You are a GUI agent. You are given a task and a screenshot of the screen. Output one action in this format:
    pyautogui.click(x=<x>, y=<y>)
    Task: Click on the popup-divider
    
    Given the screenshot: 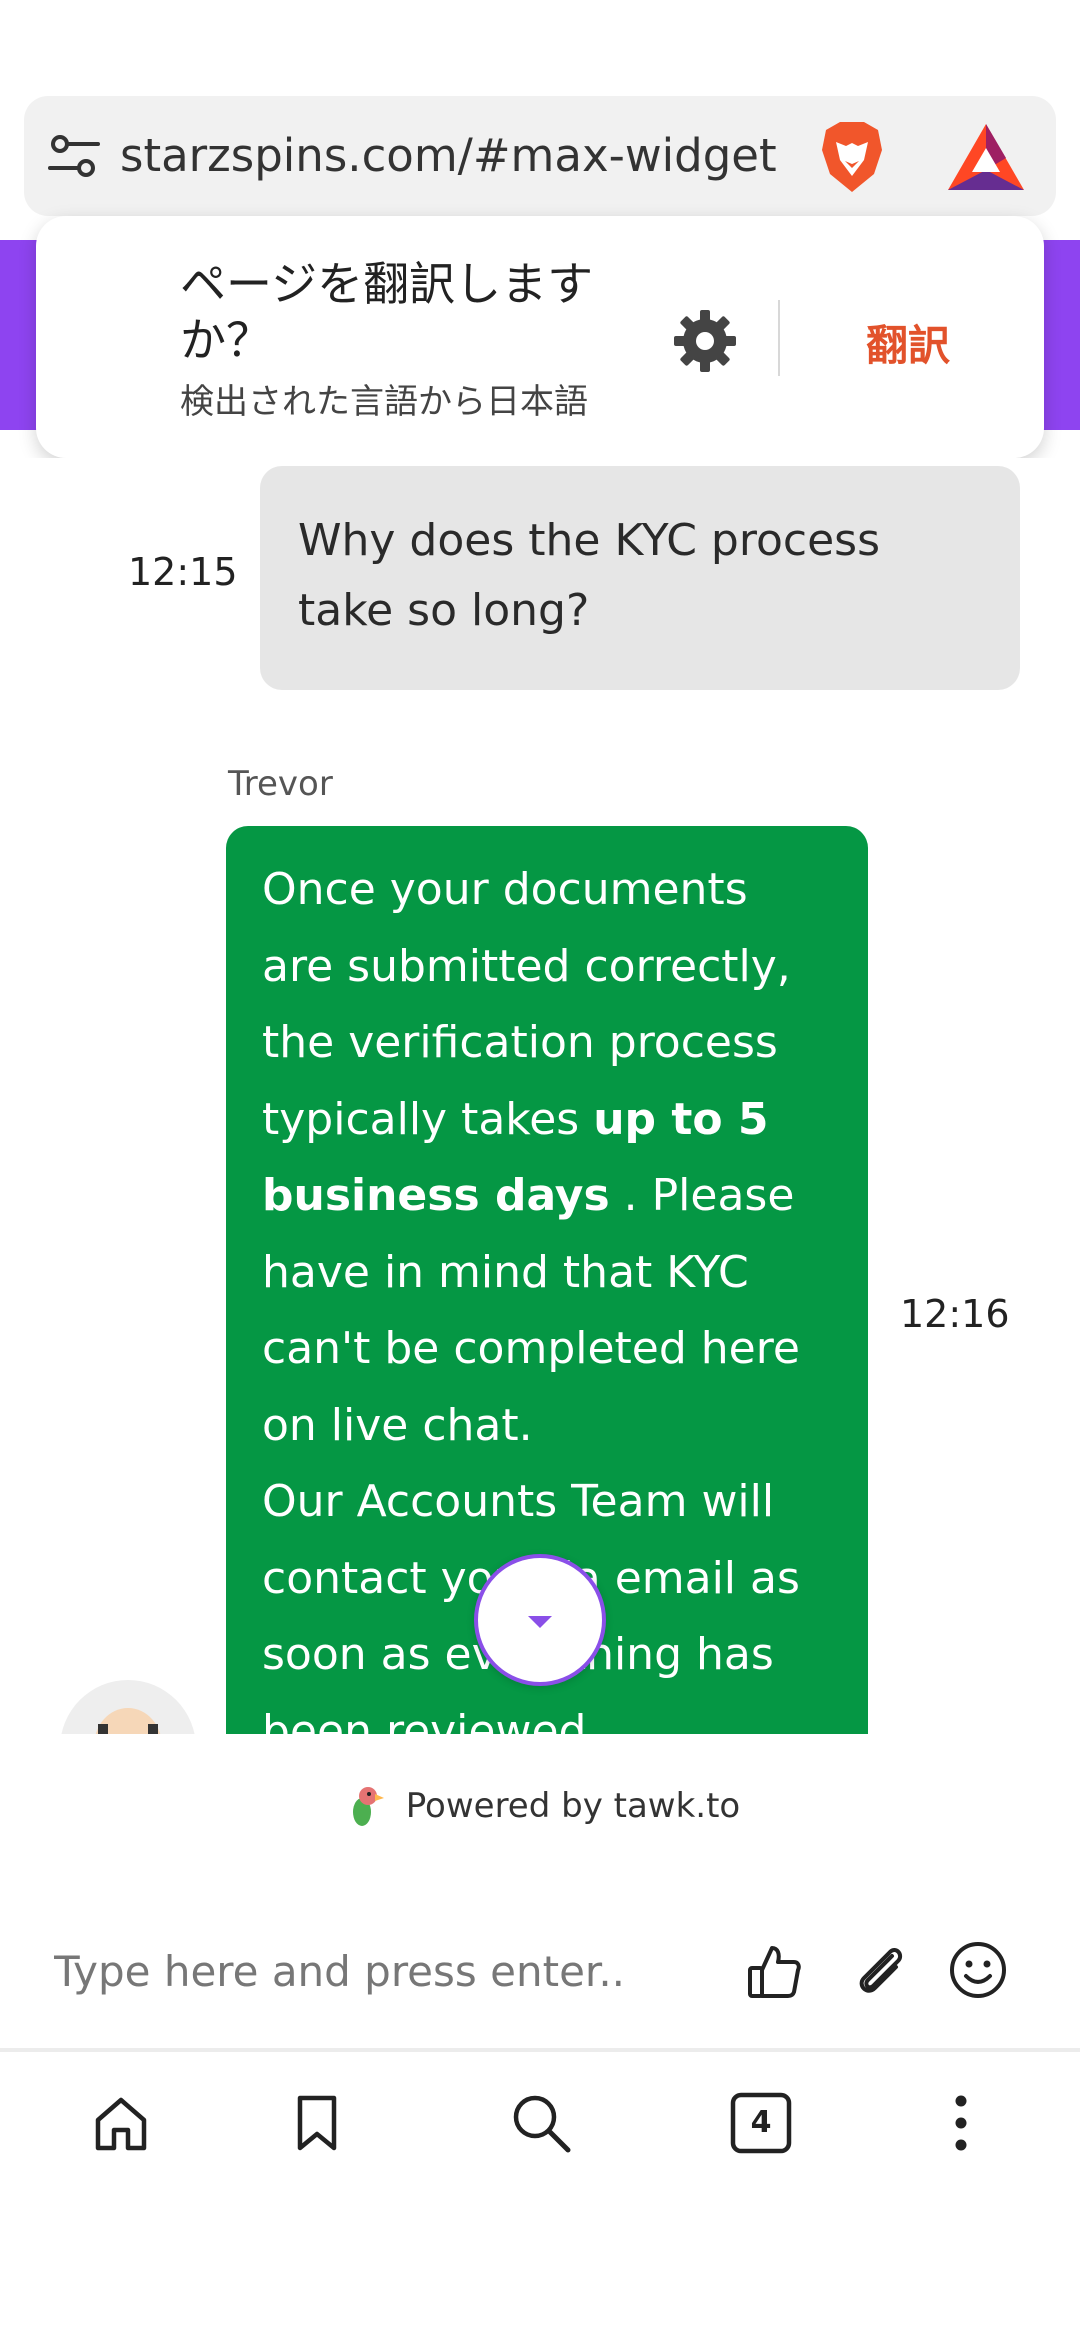 What is the action you would take?
    pyautogui.click(x=779, y=338)
    